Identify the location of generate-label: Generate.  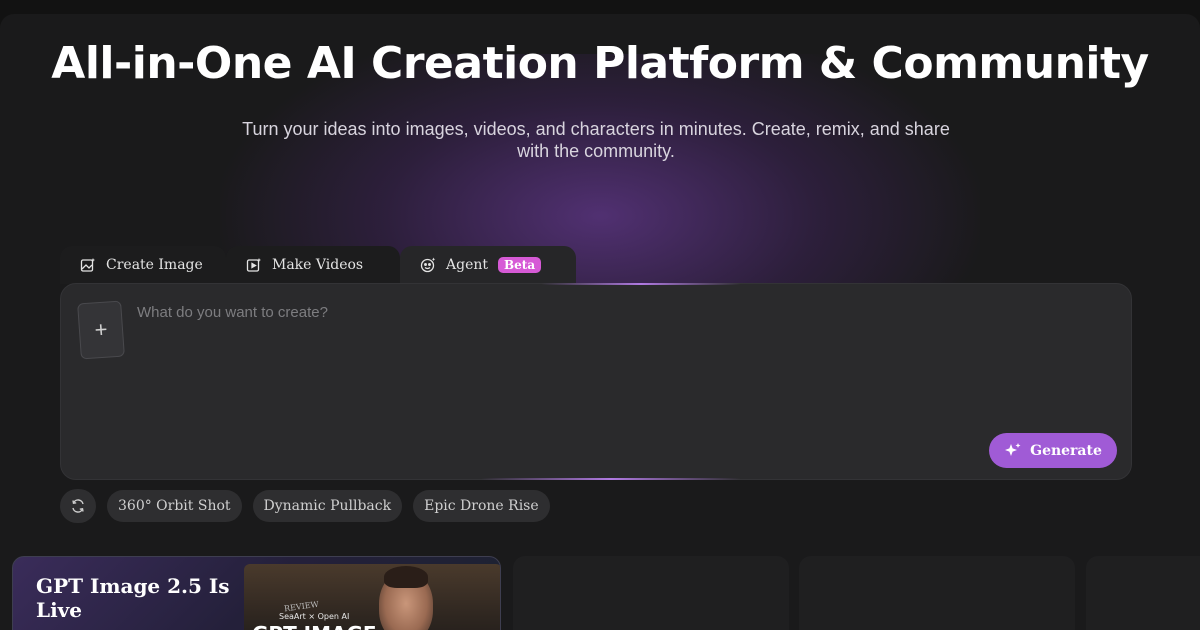
(1066, 450).